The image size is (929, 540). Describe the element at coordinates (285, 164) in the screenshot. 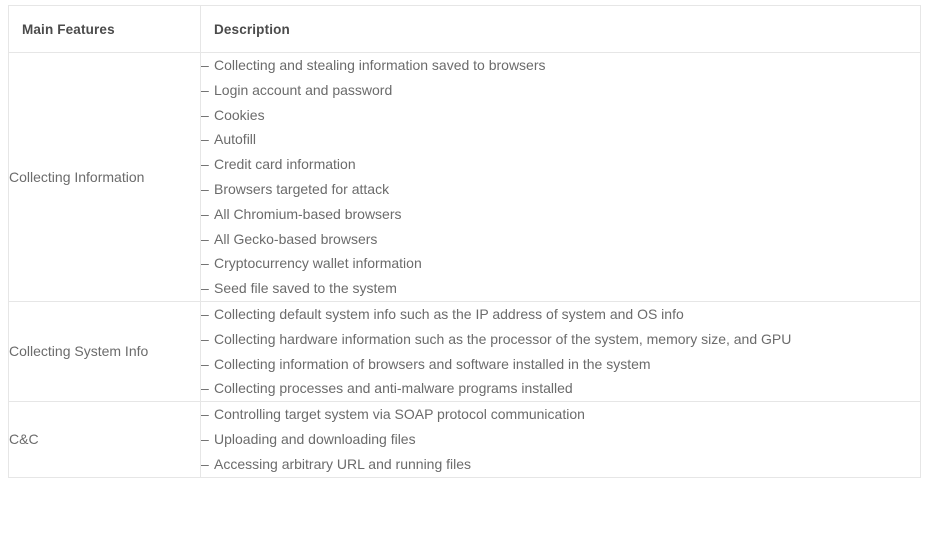

I see `list-item-text: Credit card information` at that location.